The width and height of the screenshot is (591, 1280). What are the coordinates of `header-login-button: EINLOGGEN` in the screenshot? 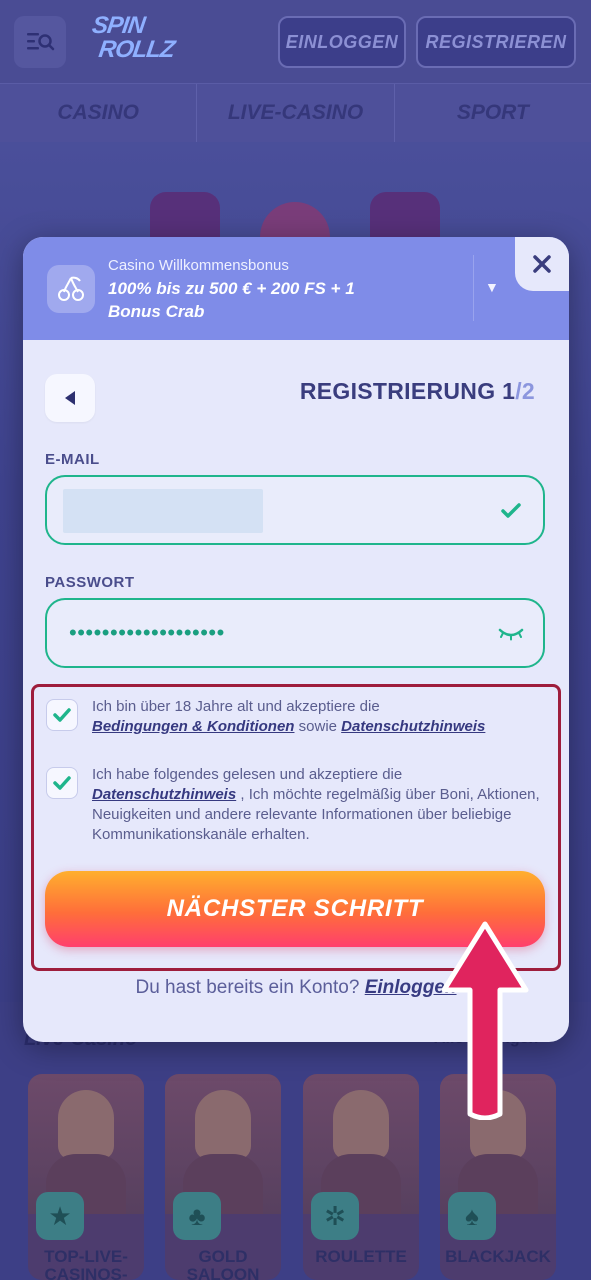 It's located at (342, 42).